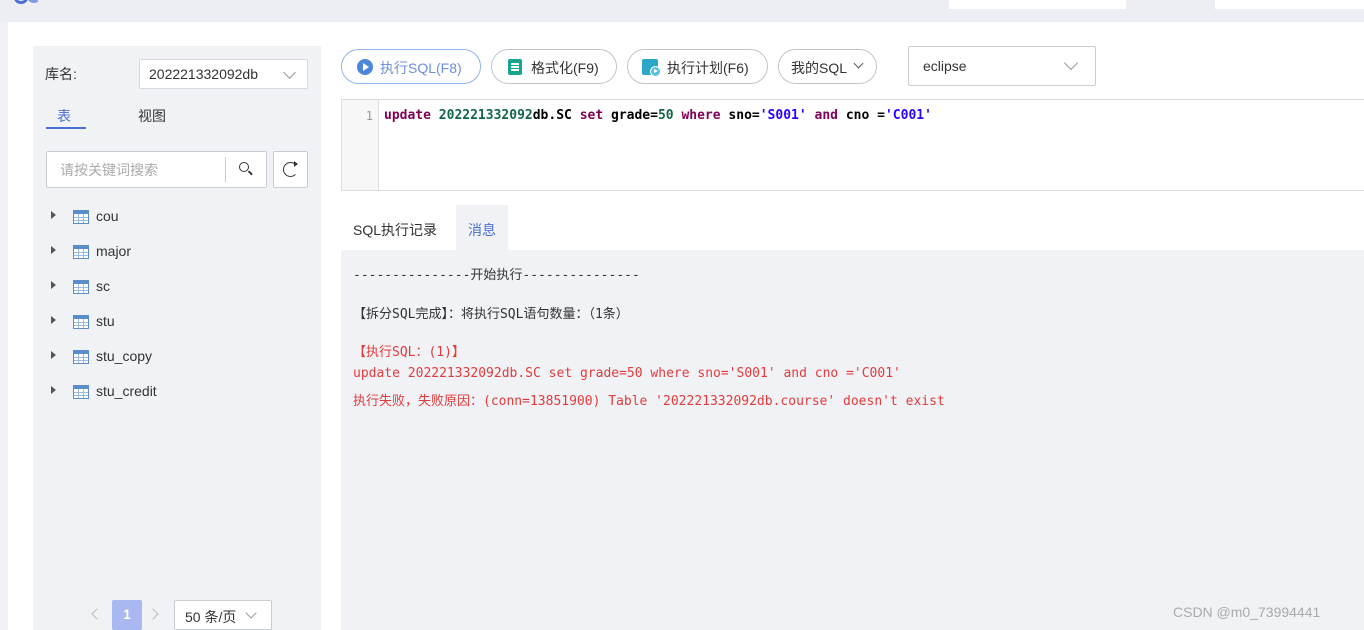 The width and height of the screenshot is (1364, 630). I want to click on line-gutter: 1, so click(360, 145).